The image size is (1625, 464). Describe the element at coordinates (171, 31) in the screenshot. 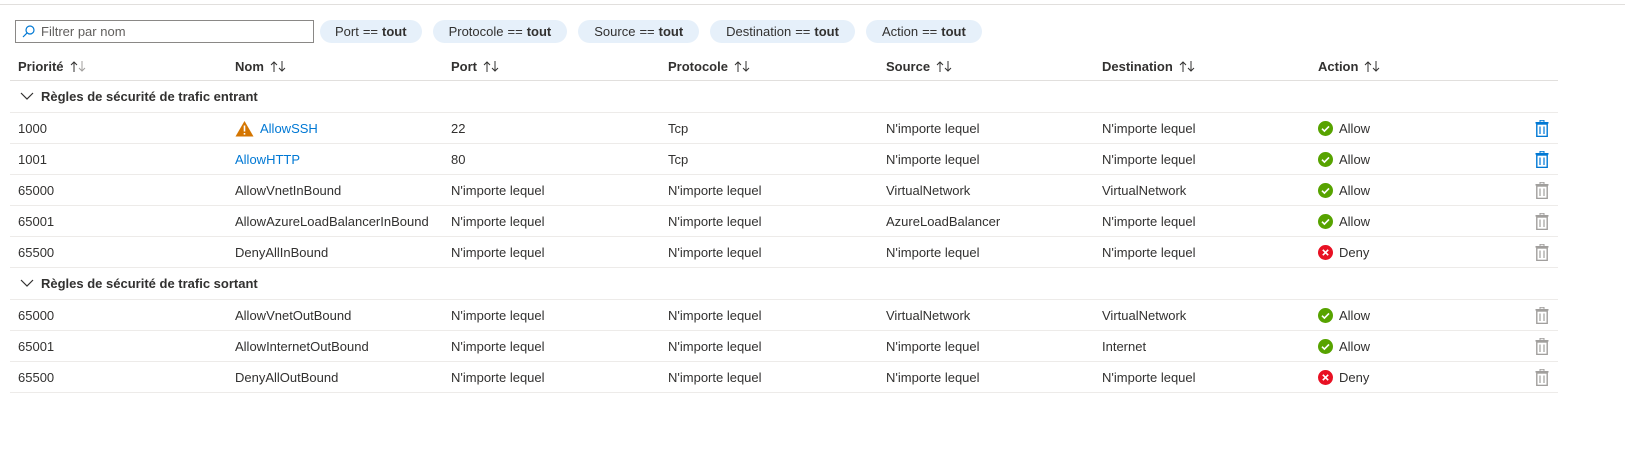

I see `search-input` at that location.